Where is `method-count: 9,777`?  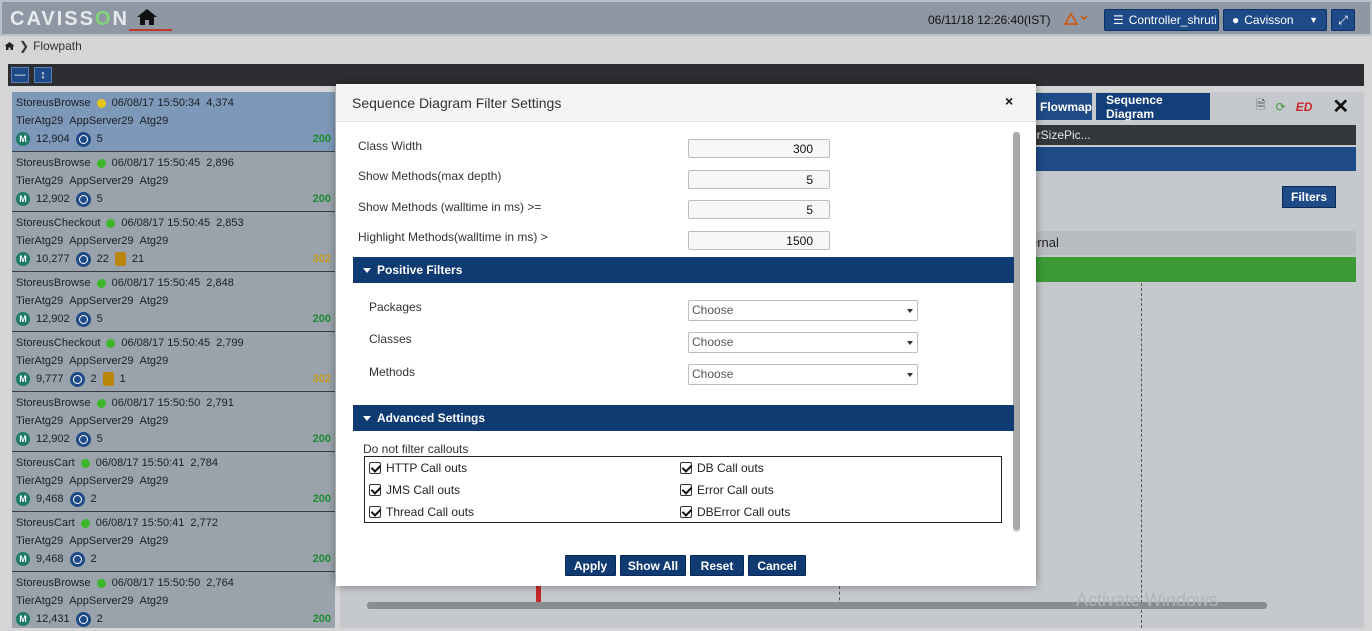
method-count: 9,777 is located at coordinates (50, 379).